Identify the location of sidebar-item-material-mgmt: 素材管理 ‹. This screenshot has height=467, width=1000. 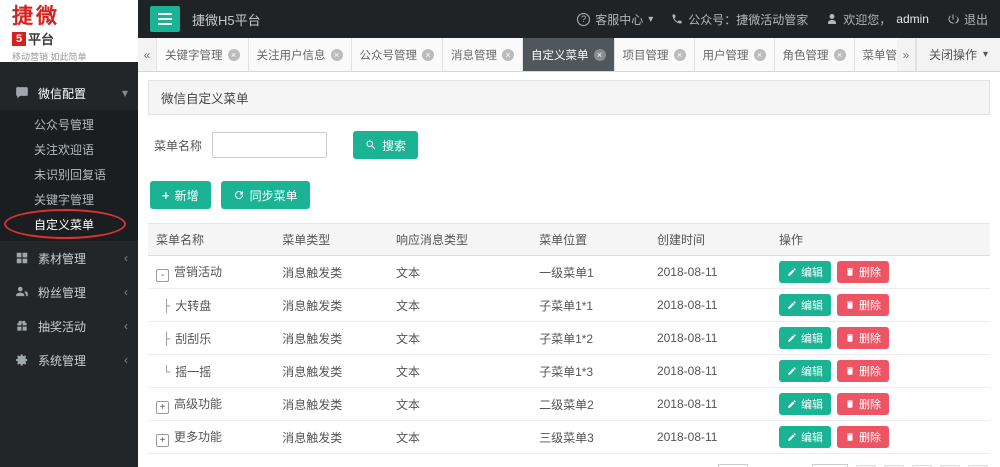
(69, 258).